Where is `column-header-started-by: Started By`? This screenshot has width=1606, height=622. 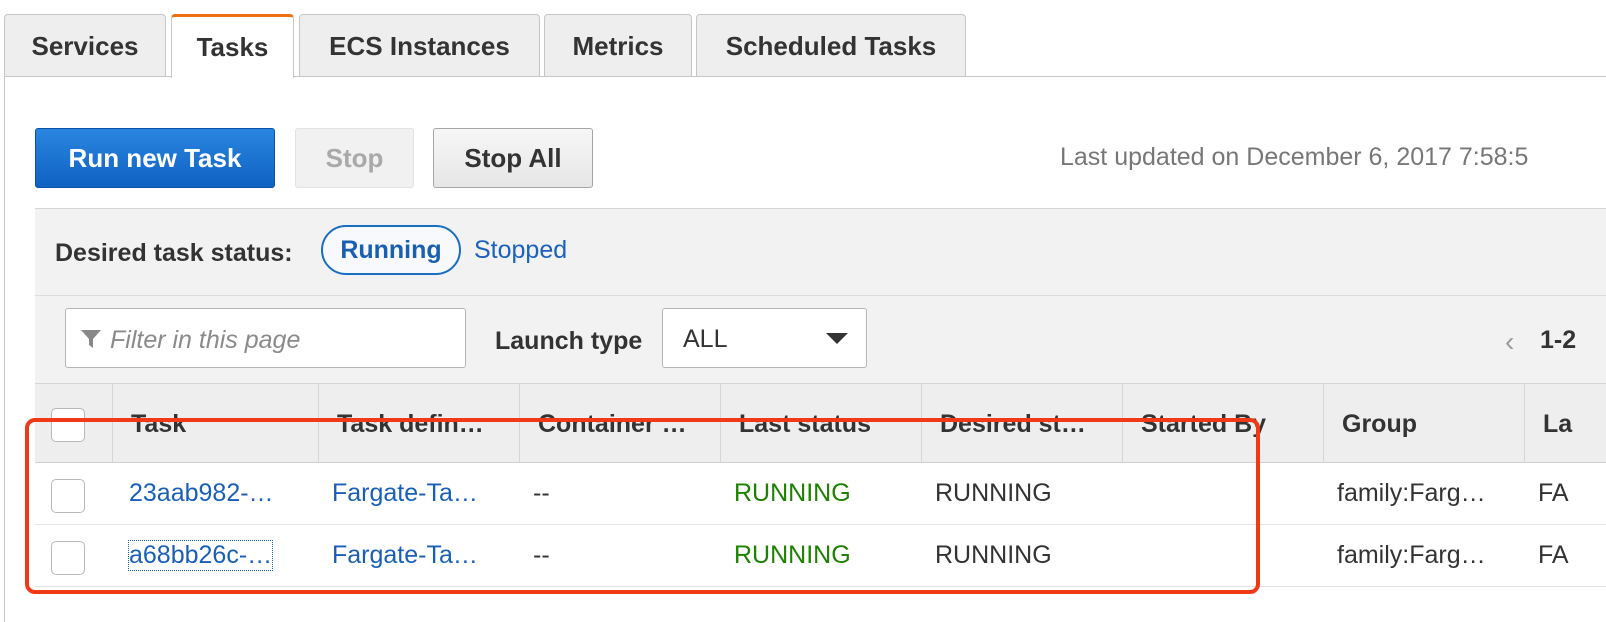 column-header-started-by: Started By is located at coordinates (1222, 424).